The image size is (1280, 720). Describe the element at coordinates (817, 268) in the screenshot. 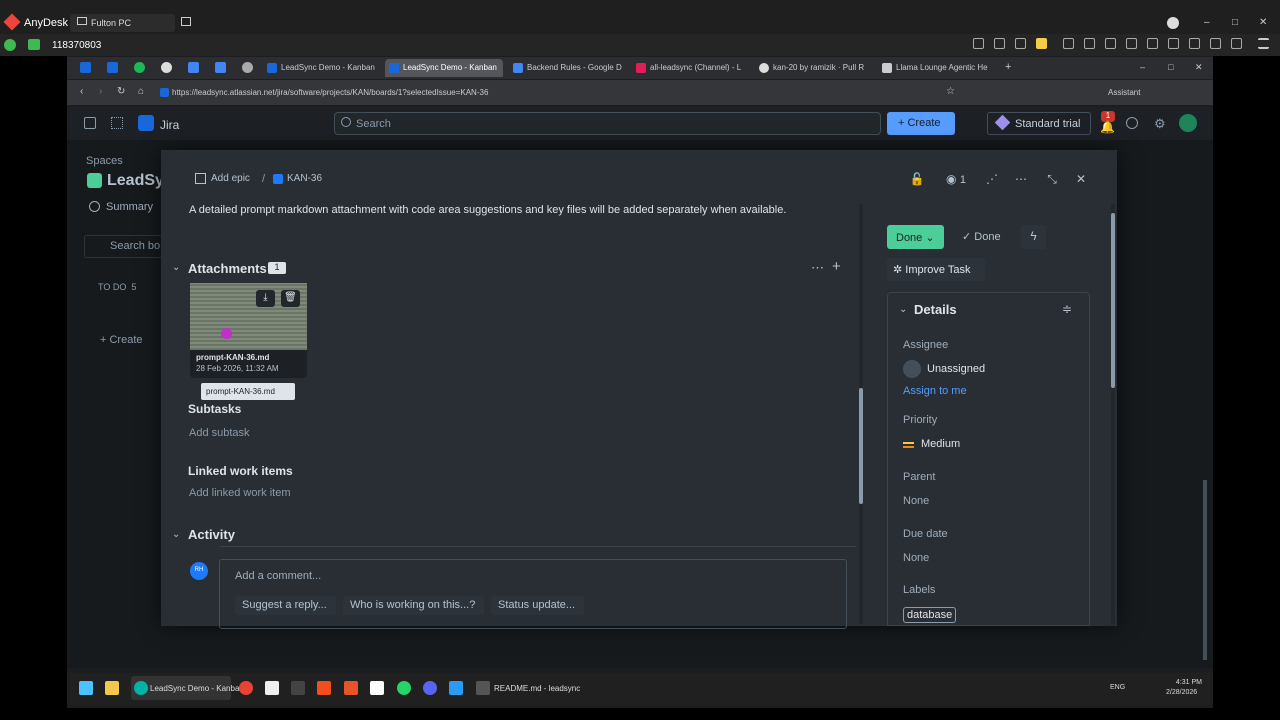

I see `attachments-more-icon: ⋯` at that location.